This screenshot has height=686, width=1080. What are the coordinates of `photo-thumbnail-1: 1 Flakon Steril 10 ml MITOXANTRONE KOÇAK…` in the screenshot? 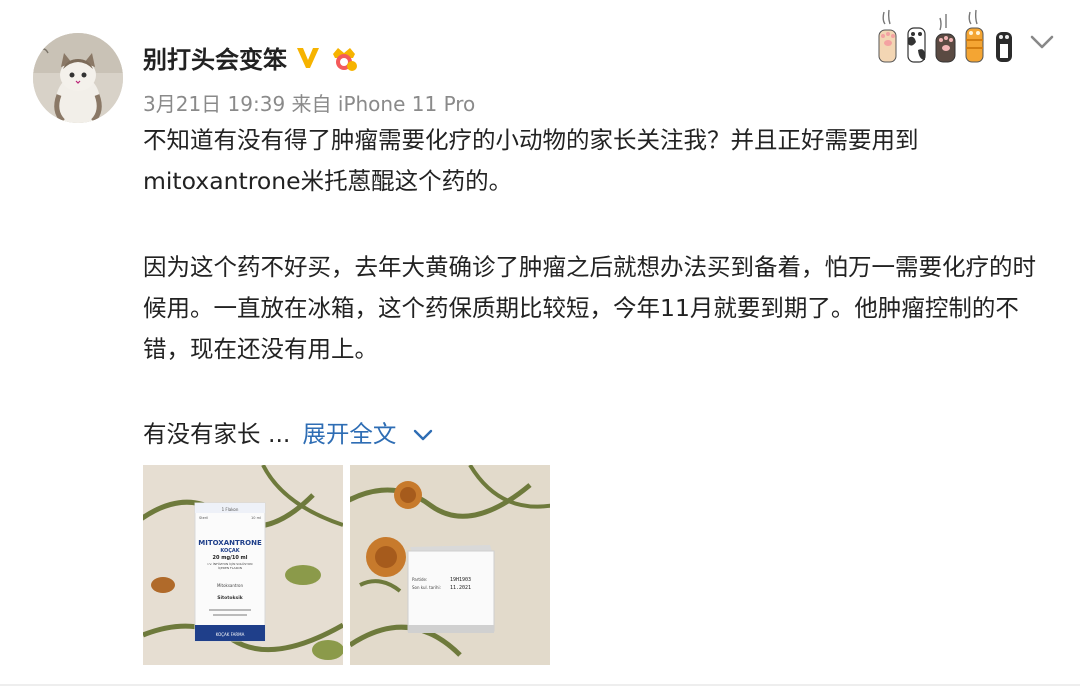 It's located at (243, 565).